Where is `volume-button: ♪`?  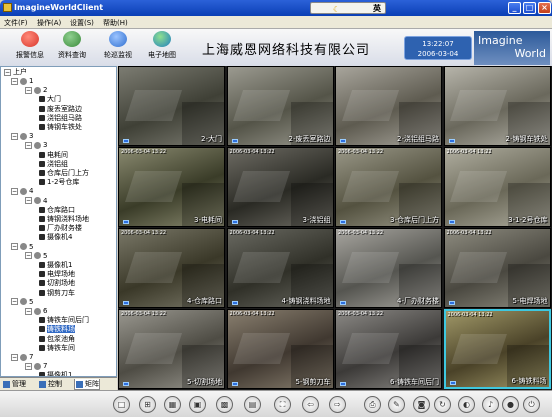 volume-button: ♪ is located at coordinates (490, 404).